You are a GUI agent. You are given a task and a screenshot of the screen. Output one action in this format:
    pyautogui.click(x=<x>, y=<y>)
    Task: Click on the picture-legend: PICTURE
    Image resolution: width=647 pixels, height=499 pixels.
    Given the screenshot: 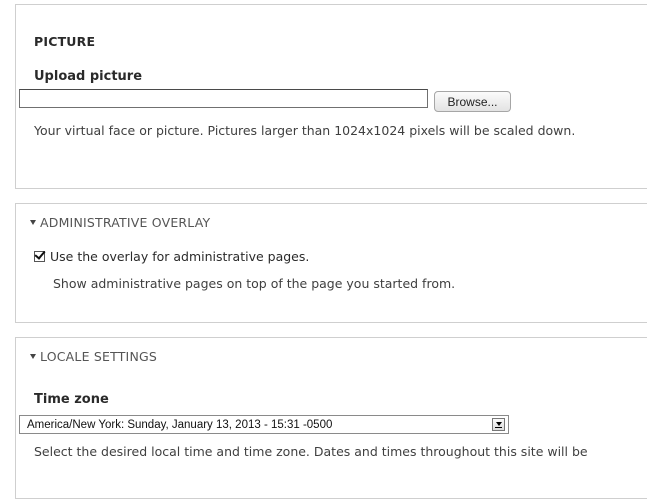 What is the action you would take?
    pyautogui.click(x=65, y=41)
    